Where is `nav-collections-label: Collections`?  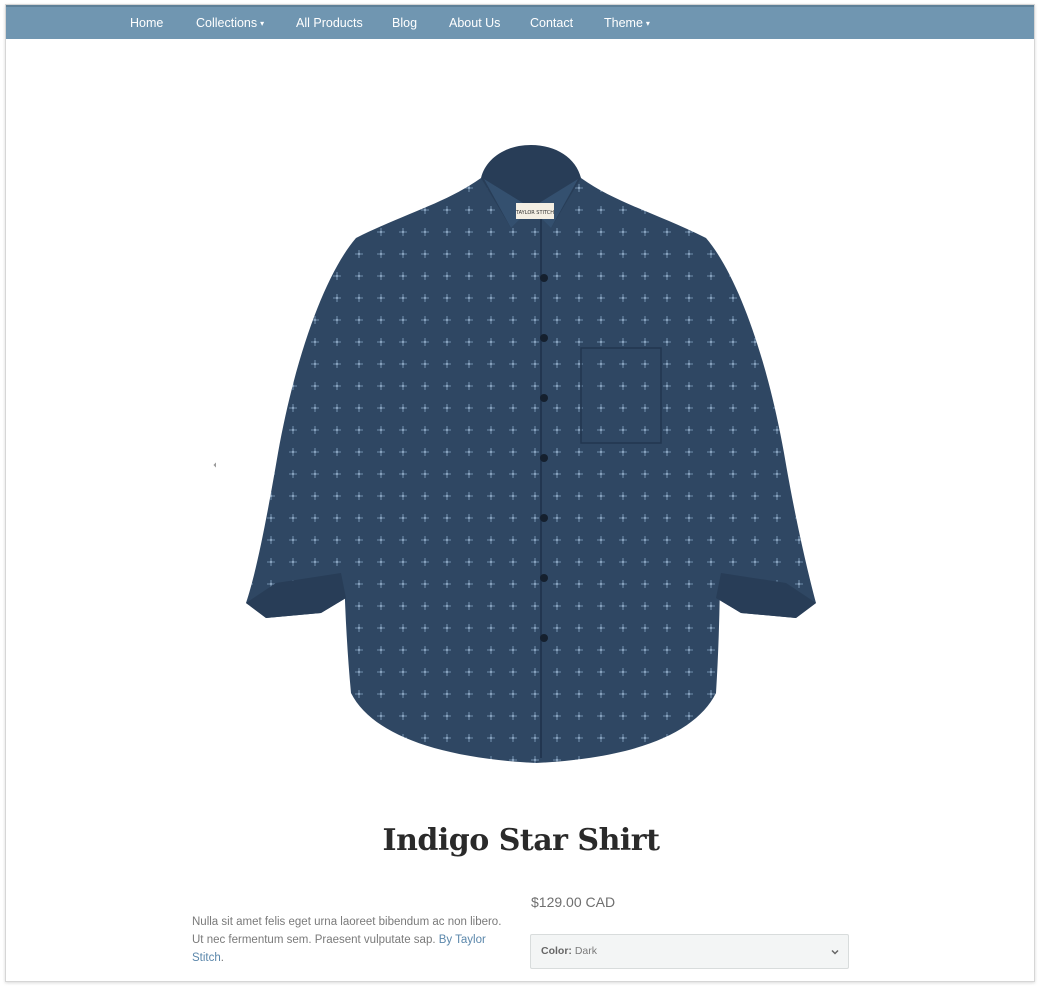
nav-collections-label: Collections is located at coordinates (227, 23).